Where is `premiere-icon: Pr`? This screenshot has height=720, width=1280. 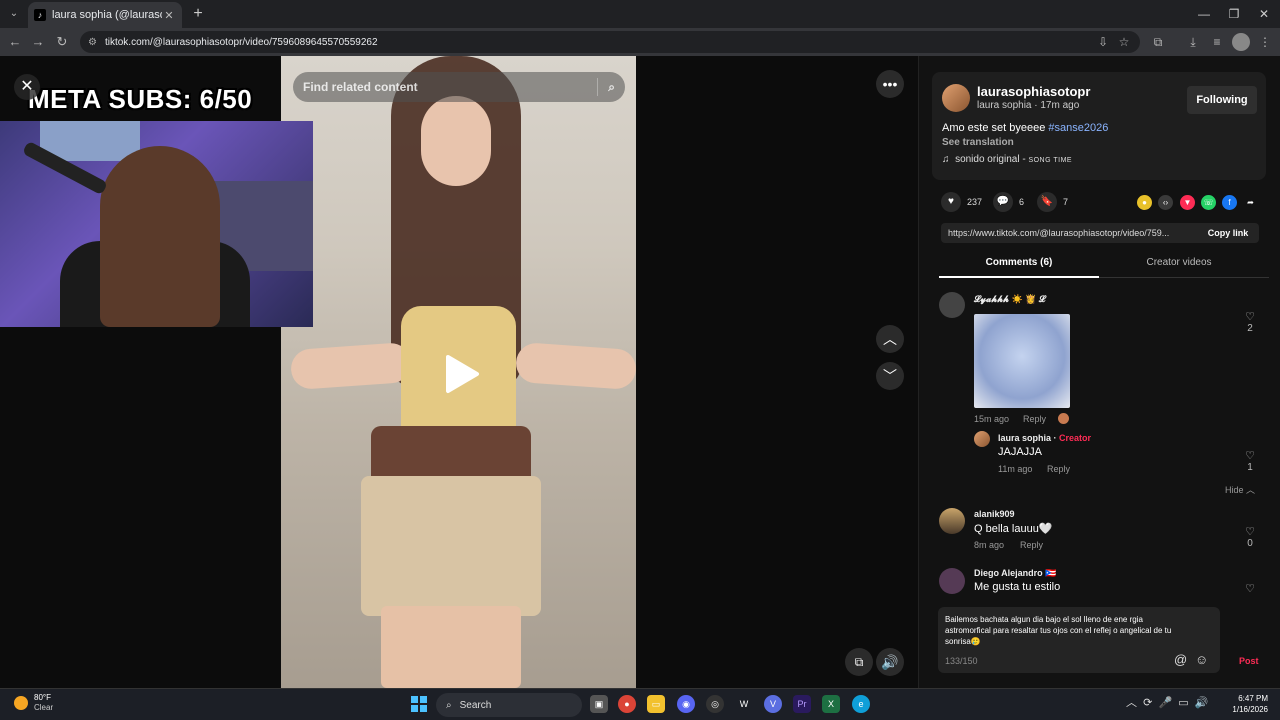
premiere-icon: Pr is located at coordinates (802, 704).